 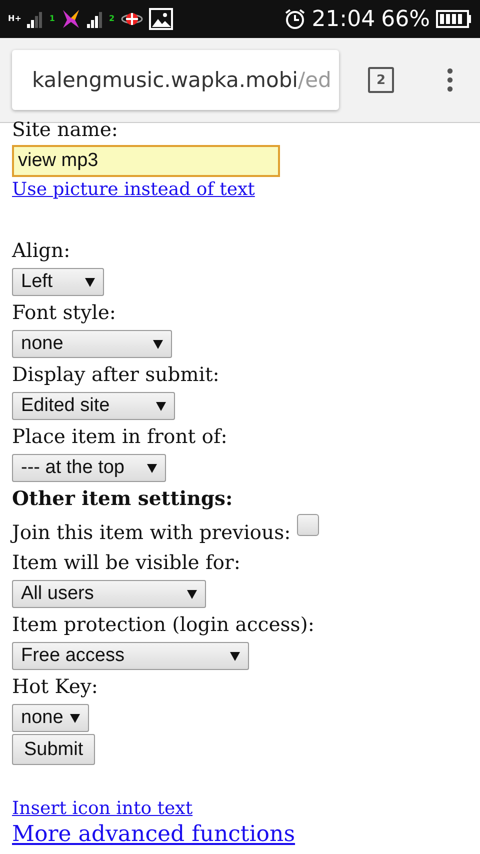 I want to click on tab-switcher: 2, so click(x=381, y=80).